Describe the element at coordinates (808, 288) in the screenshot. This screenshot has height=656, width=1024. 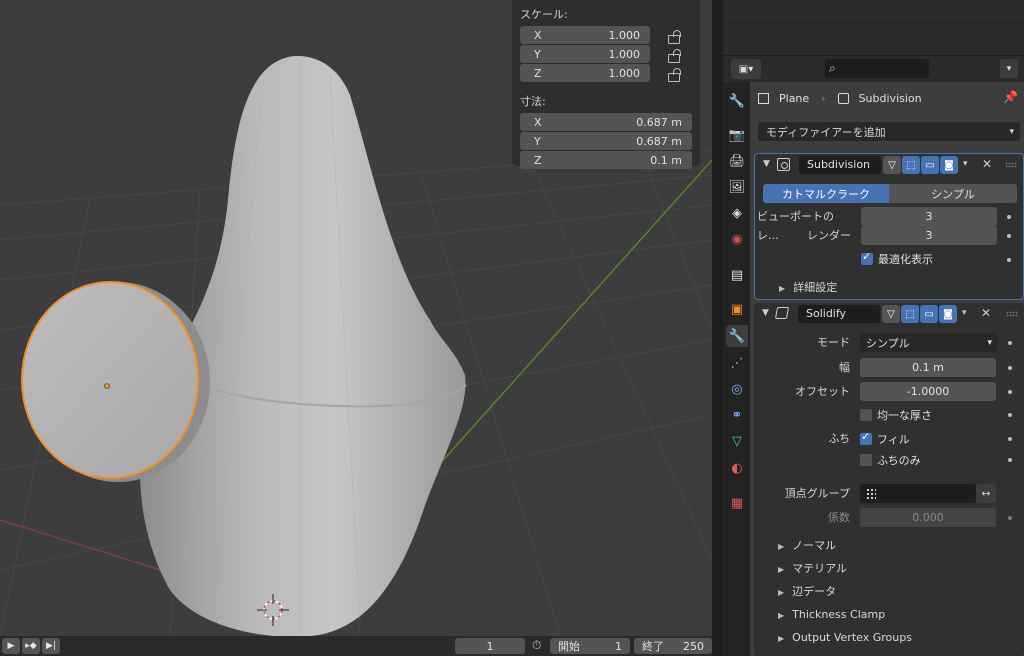
I see `advanced-subpanel: ▶ 詳細設定` at that location.